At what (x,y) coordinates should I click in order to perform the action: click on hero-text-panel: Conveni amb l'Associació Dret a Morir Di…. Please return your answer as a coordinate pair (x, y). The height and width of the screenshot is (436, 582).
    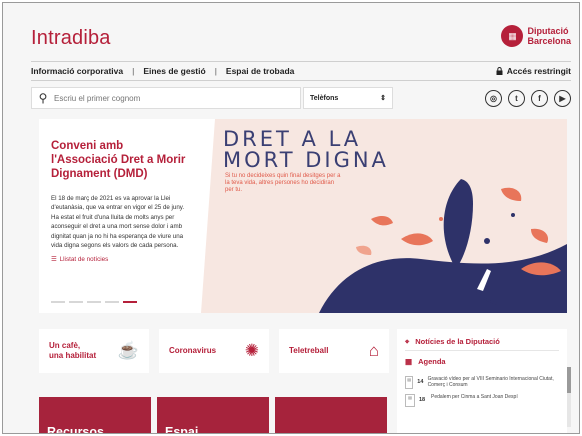
    Looking at the image, I should click on (120, 216).